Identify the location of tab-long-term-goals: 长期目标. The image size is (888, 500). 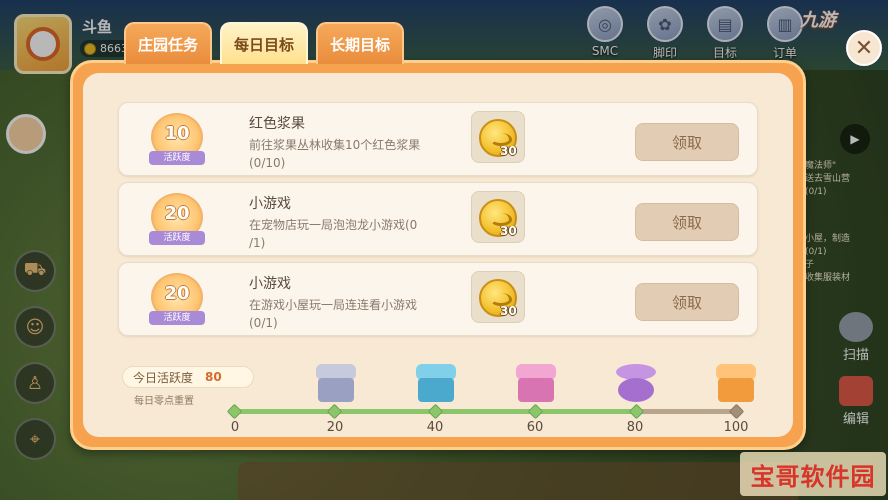
(360, 43).